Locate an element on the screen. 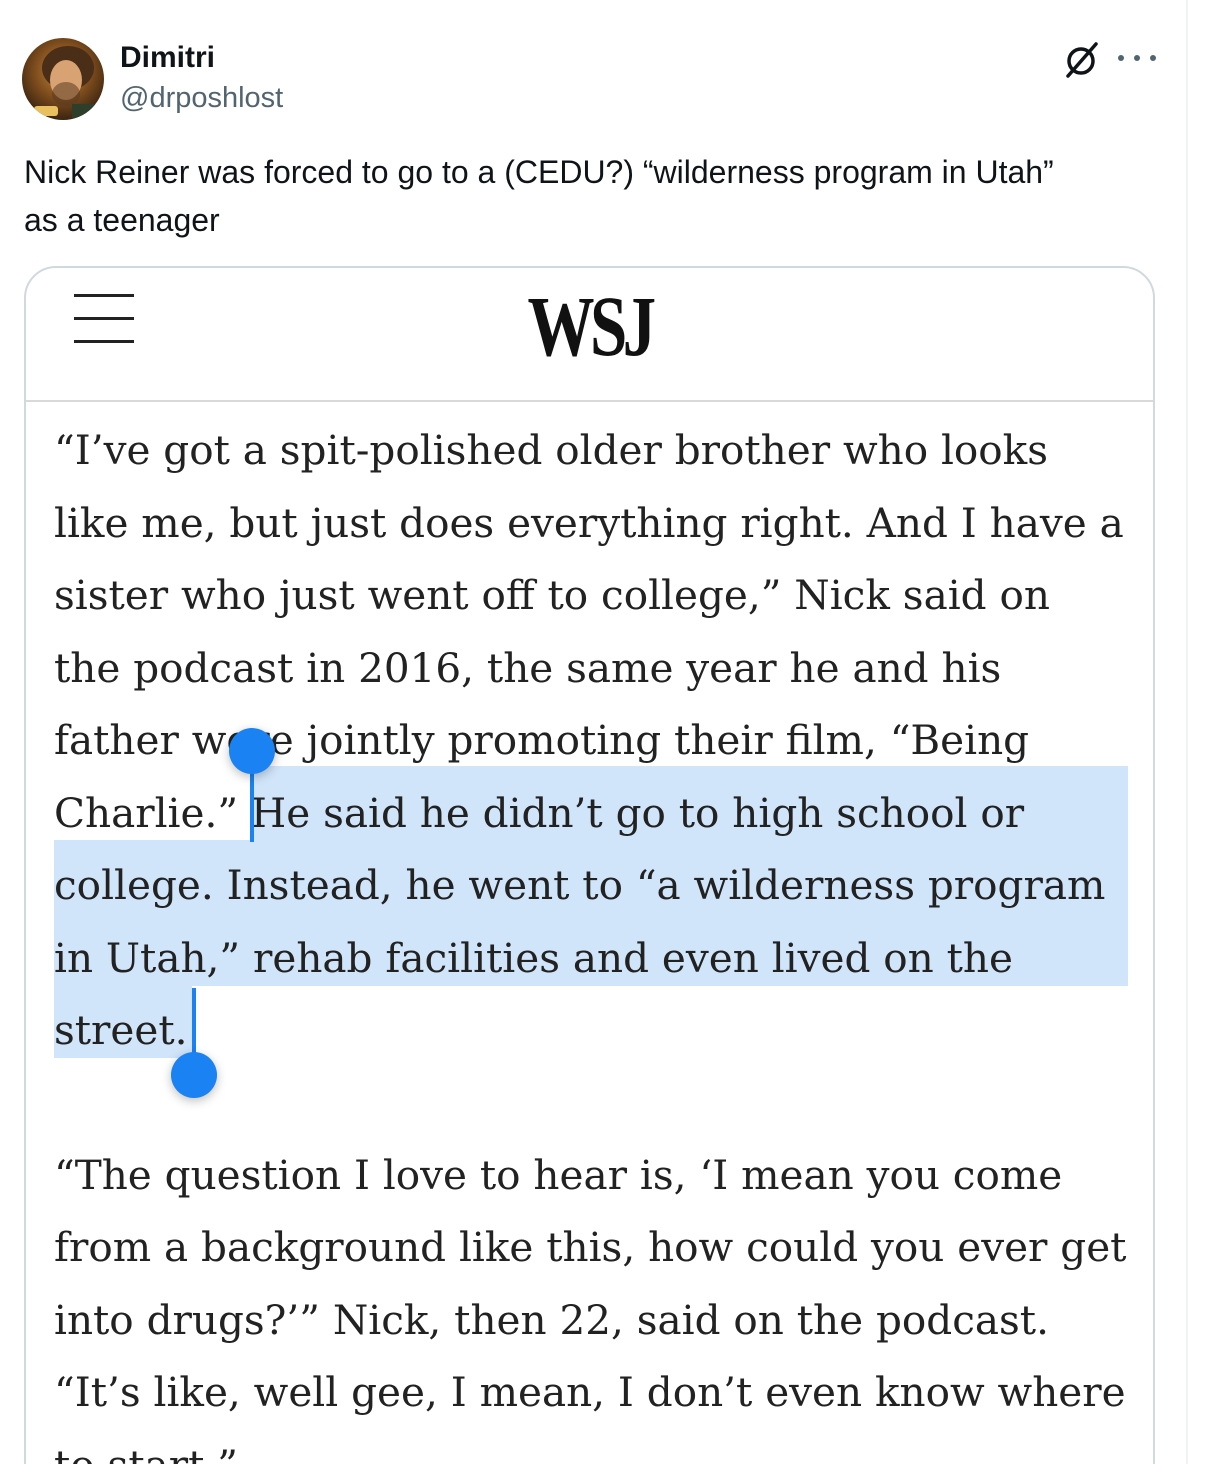  wsj-logo: WSJ is located at coordinates (592, 326).